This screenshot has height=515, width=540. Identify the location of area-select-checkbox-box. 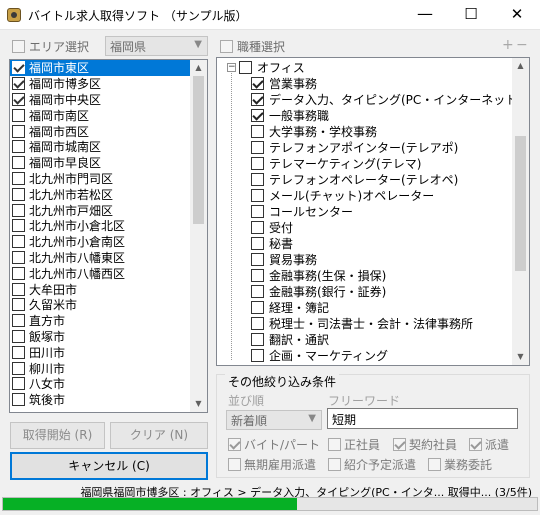
(18, 46).